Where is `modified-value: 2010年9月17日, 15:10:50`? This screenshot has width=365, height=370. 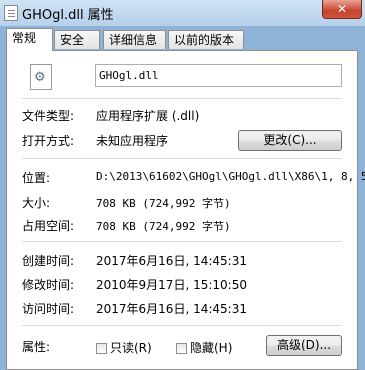 modified-value: 2010年9月17日, 15:10:50 is located at coordinates (171, 285).